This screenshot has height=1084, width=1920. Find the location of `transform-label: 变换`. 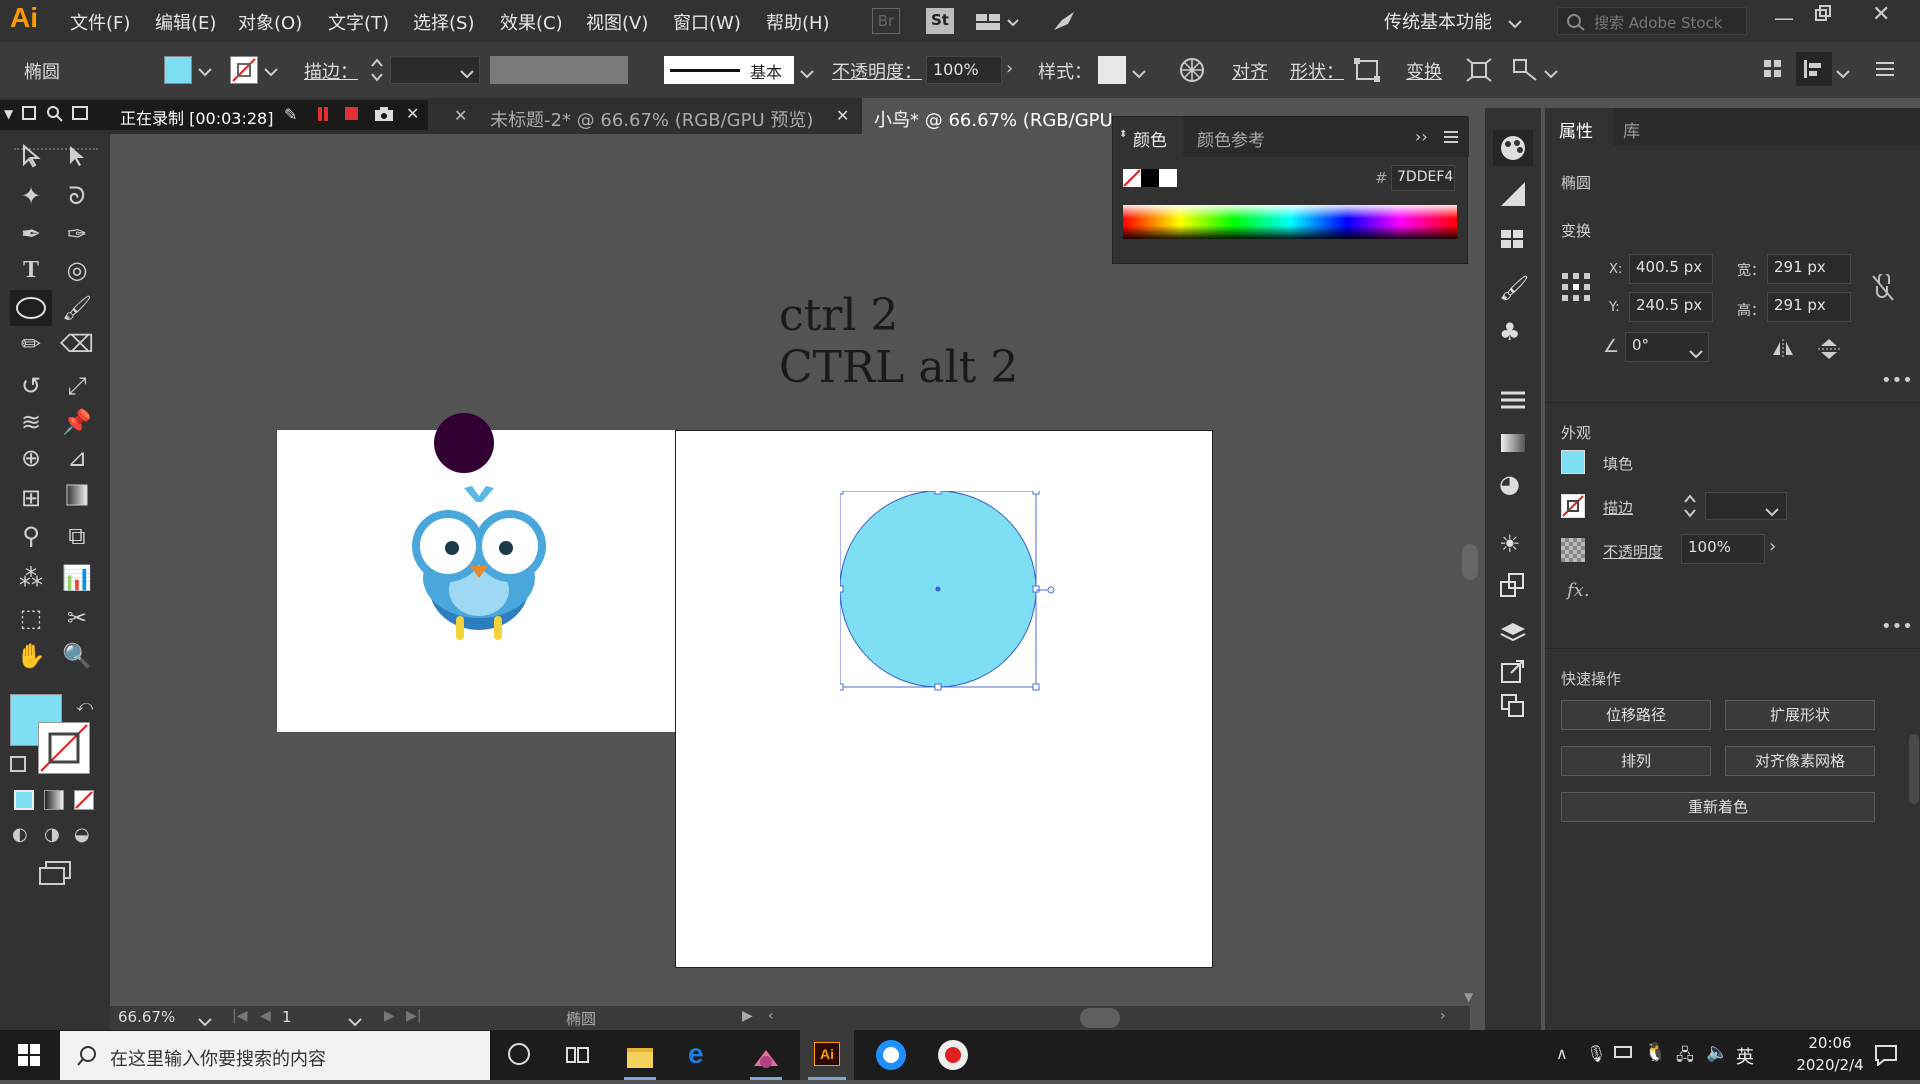

transform-label: 变换 is located at coordinates (1424, 71).